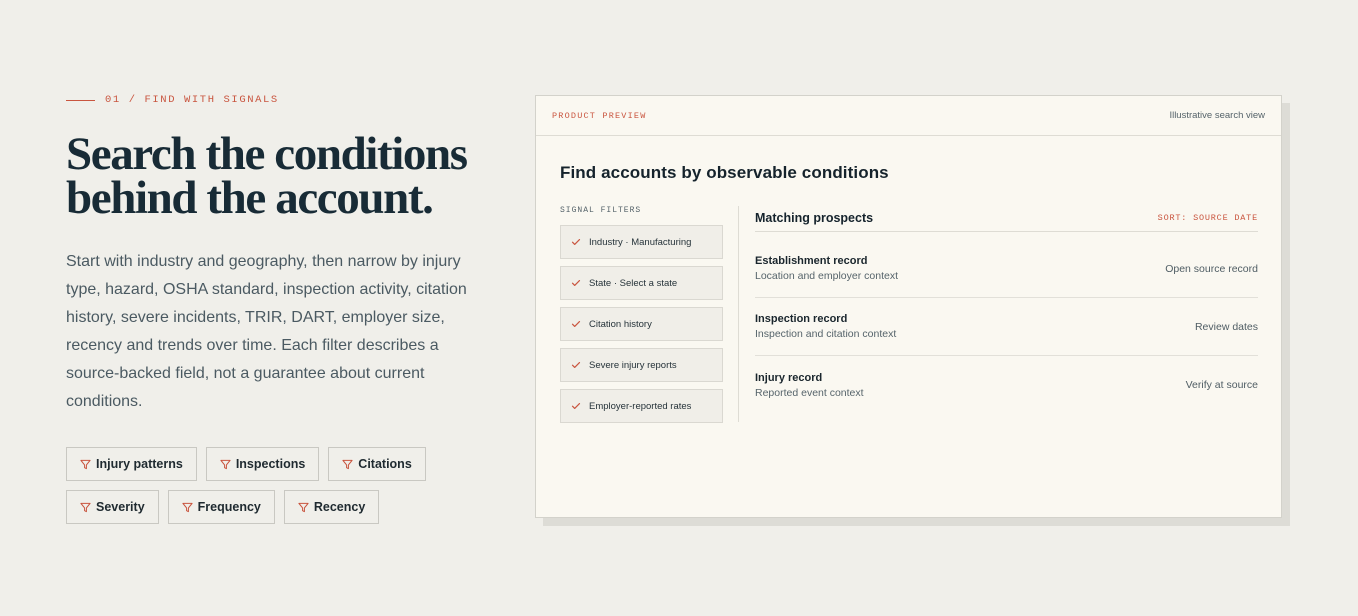 The width and height of the screenshot is (1358, 616). What do you see at coordinates (1226, 327) in the screenshot?
I see `result-action: Review dates` at bounding box center [1226, 327].